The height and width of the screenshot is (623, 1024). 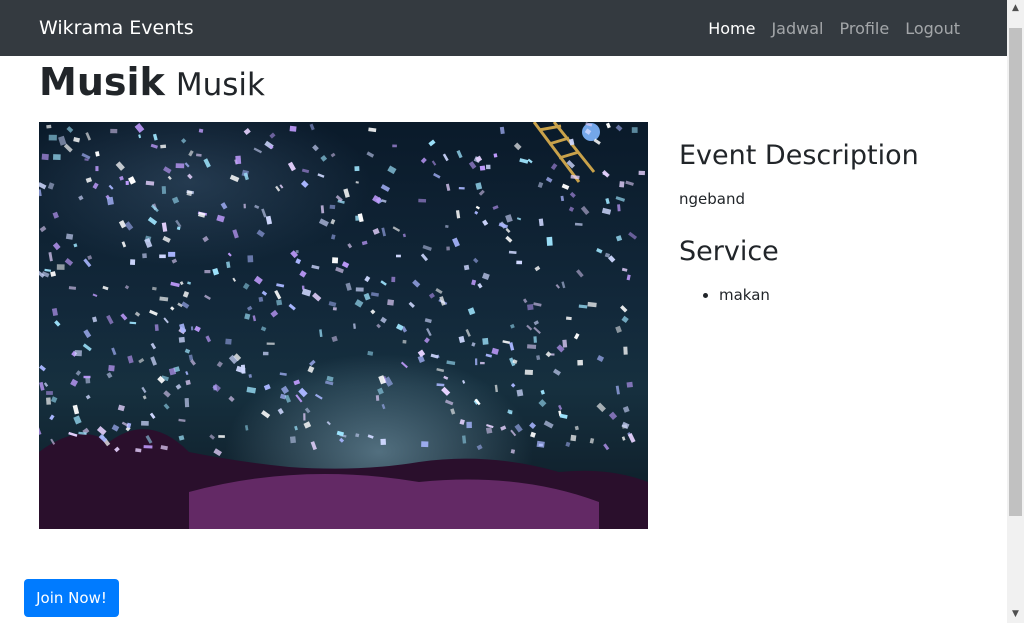 I want to click on join-now-button: Join Now!, so click(x=71, y=598).